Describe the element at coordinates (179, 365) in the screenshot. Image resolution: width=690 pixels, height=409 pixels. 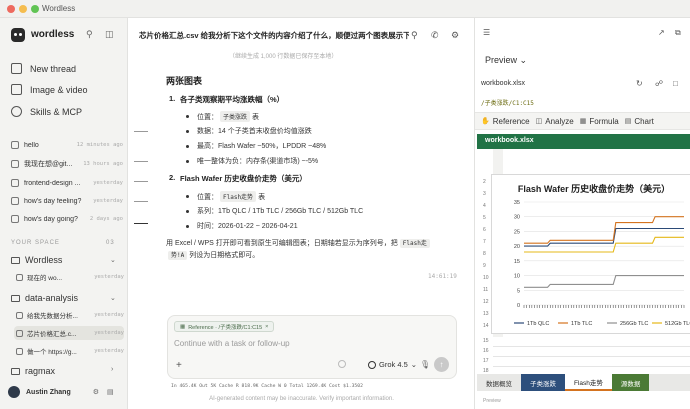
I see `add-attachment-button: +` at that location.